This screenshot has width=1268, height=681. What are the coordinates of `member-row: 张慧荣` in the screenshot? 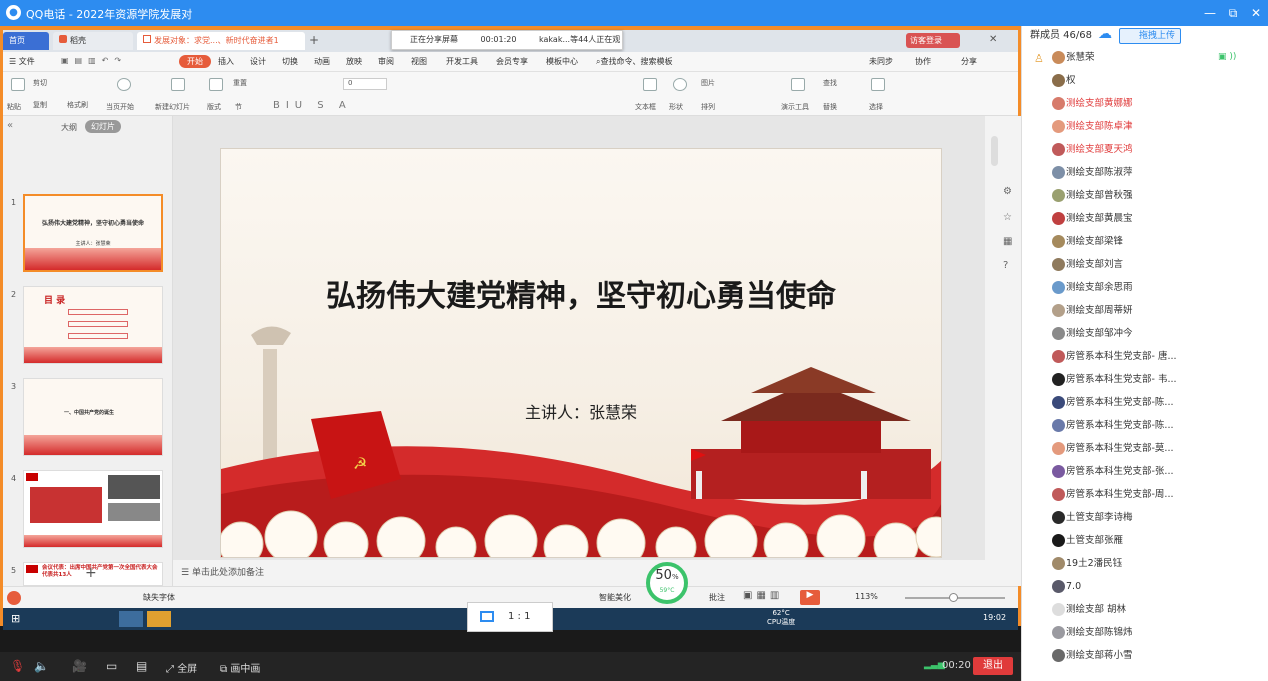 It's located at (1145, 57).